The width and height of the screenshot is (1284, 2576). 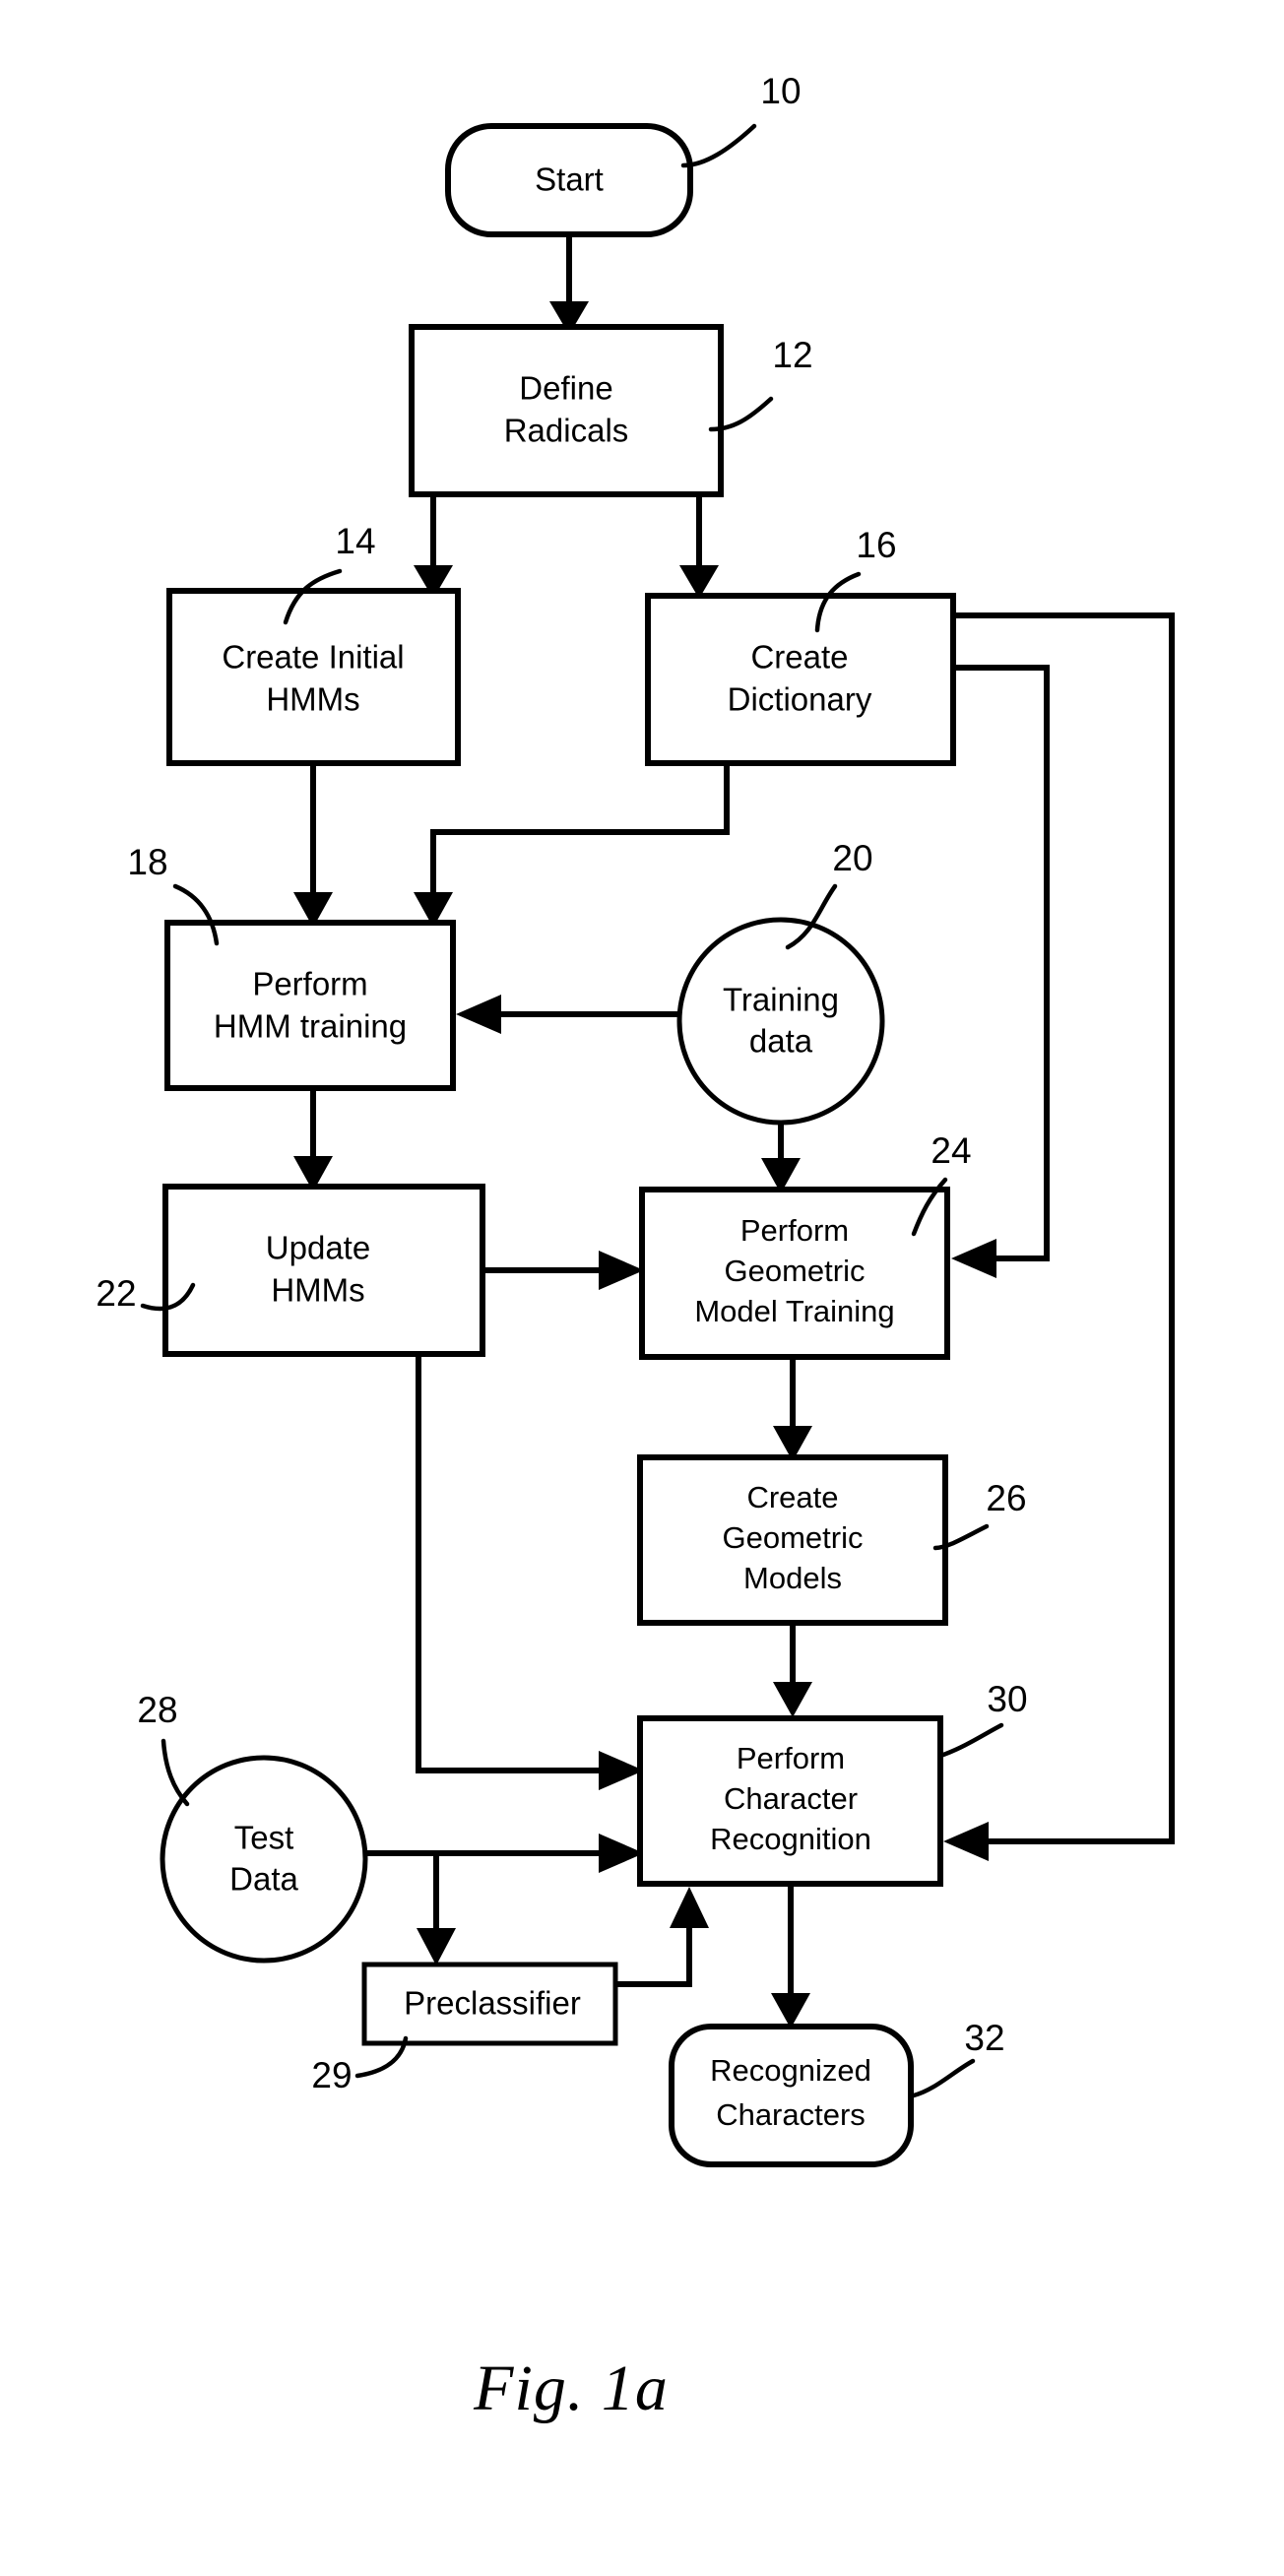 What do you see at coordinates (116, 1293) in the screenshot?
I see `ref-numeral-22: 22` at bounding box center [116, 1293].